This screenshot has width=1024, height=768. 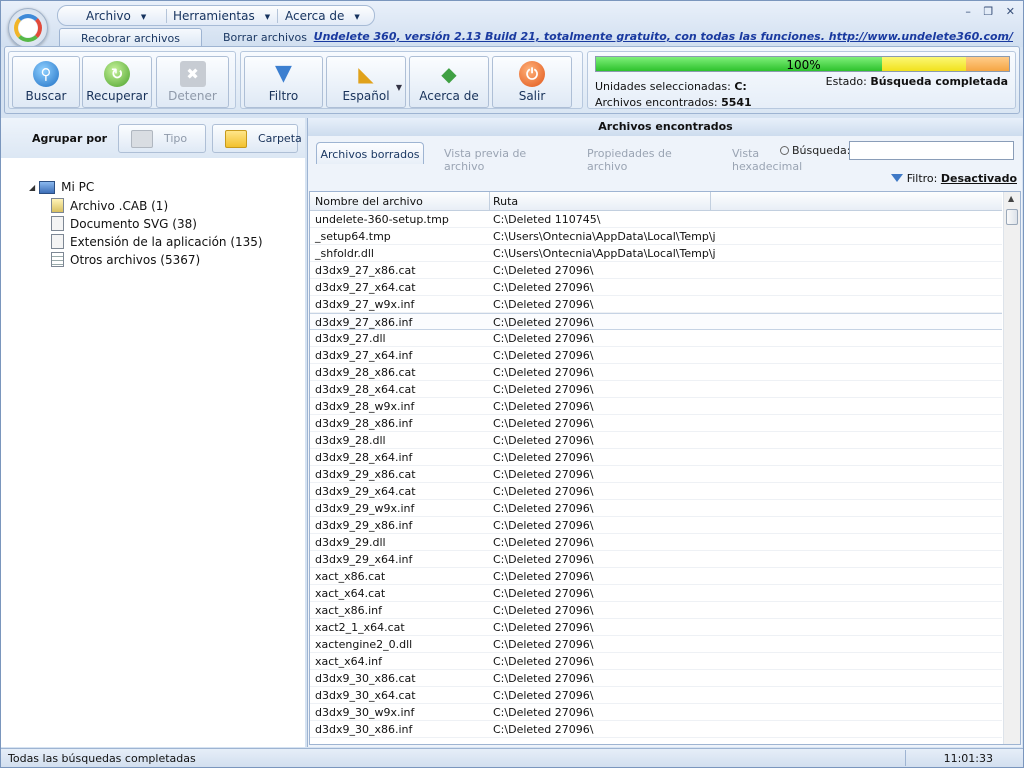 What do you see at coordinates (125, 259) in the screenshot?
I see `tree-node-other-files: Otros archivos (5367)` at bounding box center [125, 259].